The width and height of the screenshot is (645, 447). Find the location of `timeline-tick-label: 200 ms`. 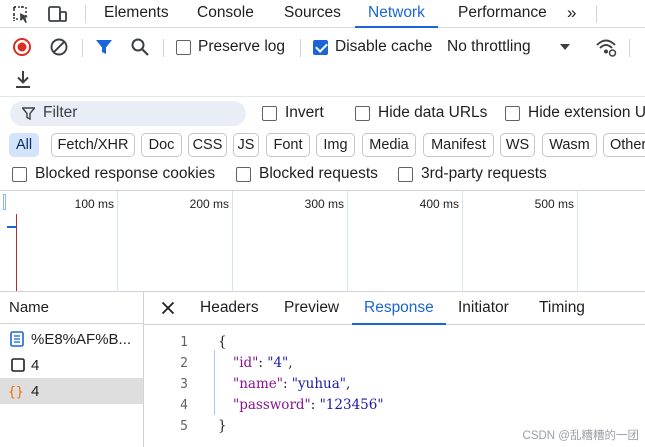

timeline-tick-label: 200 ms is located at coordinates (209, 204).